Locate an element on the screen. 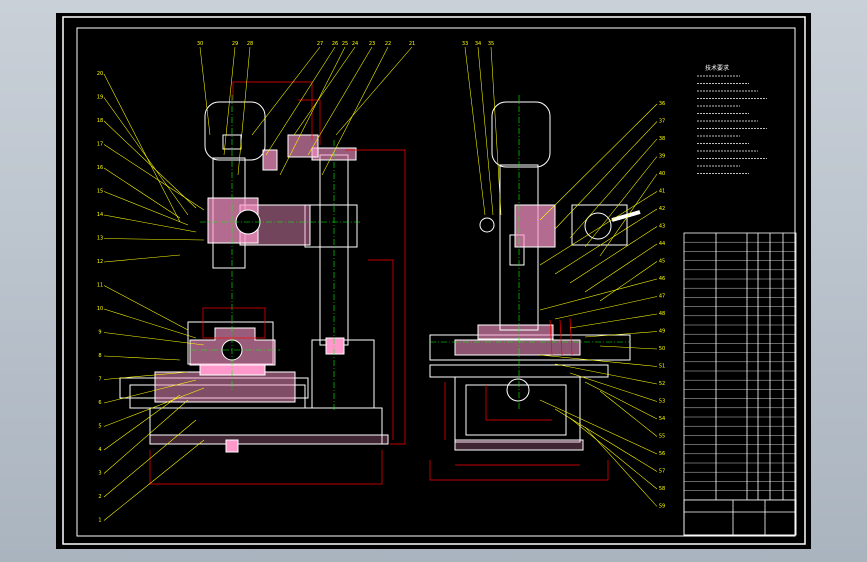  balloon-16: 16 is located at coordinates (100, 168).